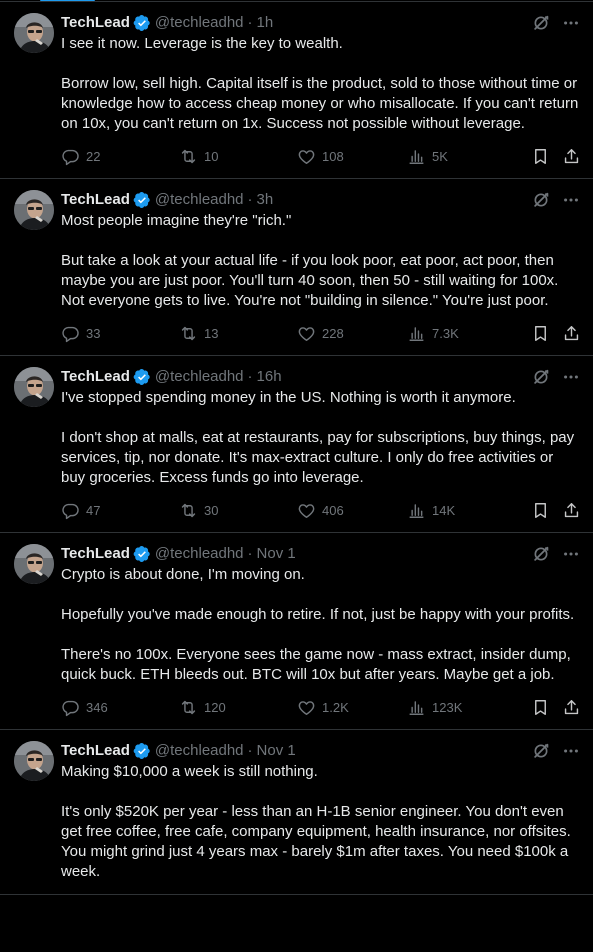  What do you see at coordinates (93, 333) in the screenshot?
I see `reply-count: 33` at bounding box center [93, 333].